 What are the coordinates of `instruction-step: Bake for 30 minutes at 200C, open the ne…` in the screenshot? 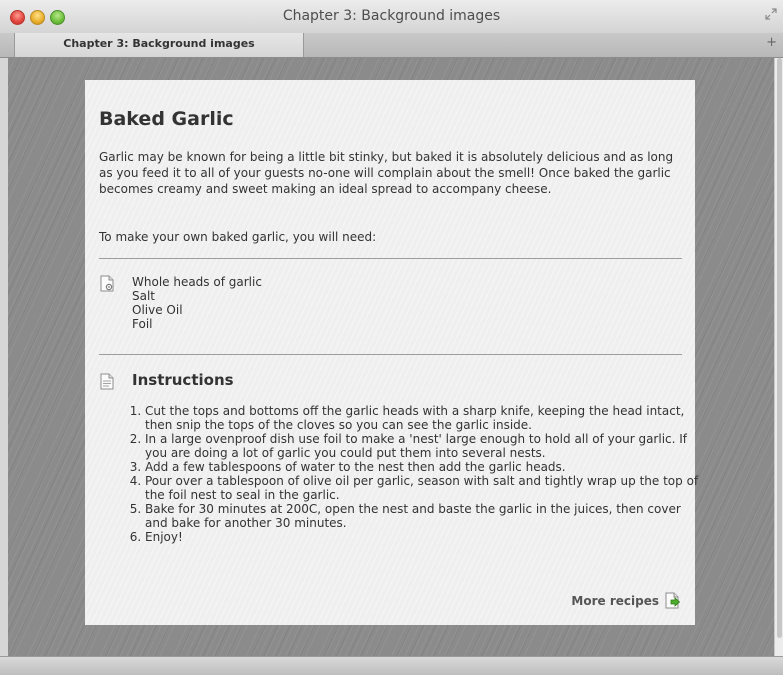 It's located at (423, 516).